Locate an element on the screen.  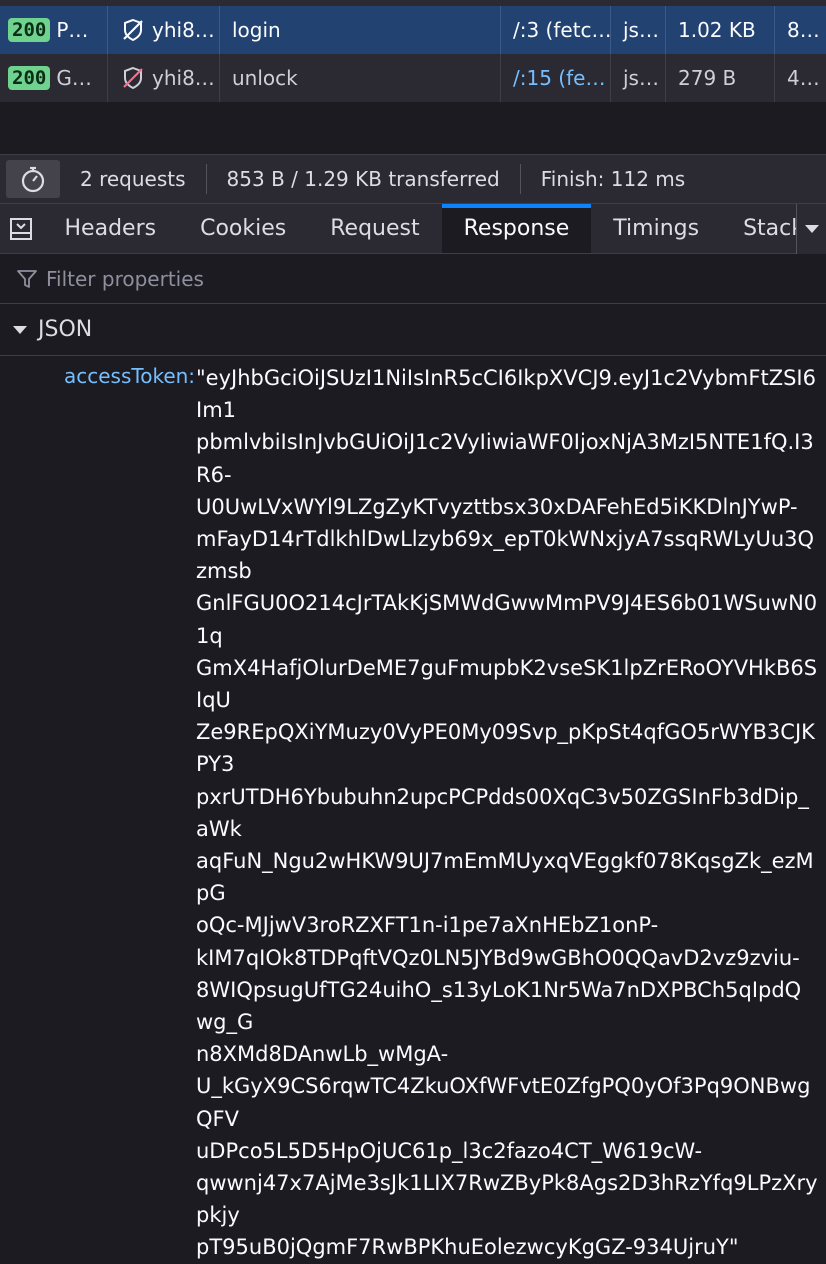
filter-properties-input is located at coordinates (396, 278).